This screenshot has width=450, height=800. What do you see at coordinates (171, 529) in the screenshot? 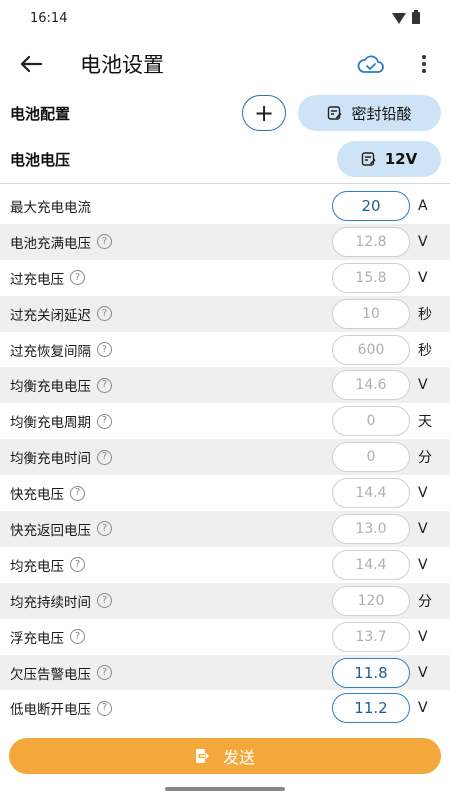
I see `param-label: 快充返回电压?` at bounding box center [171, 529].